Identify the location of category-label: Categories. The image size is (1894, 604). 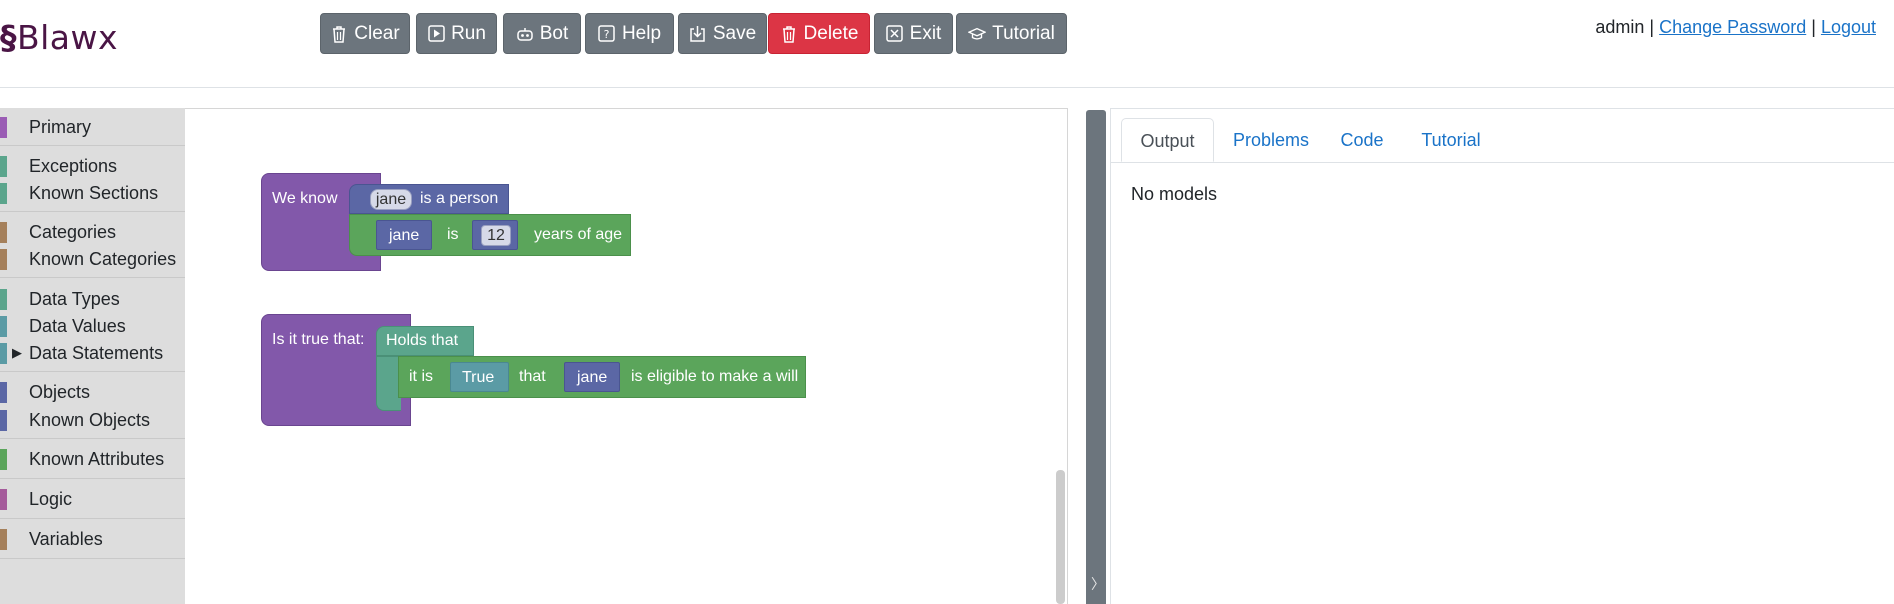
(73, 232).